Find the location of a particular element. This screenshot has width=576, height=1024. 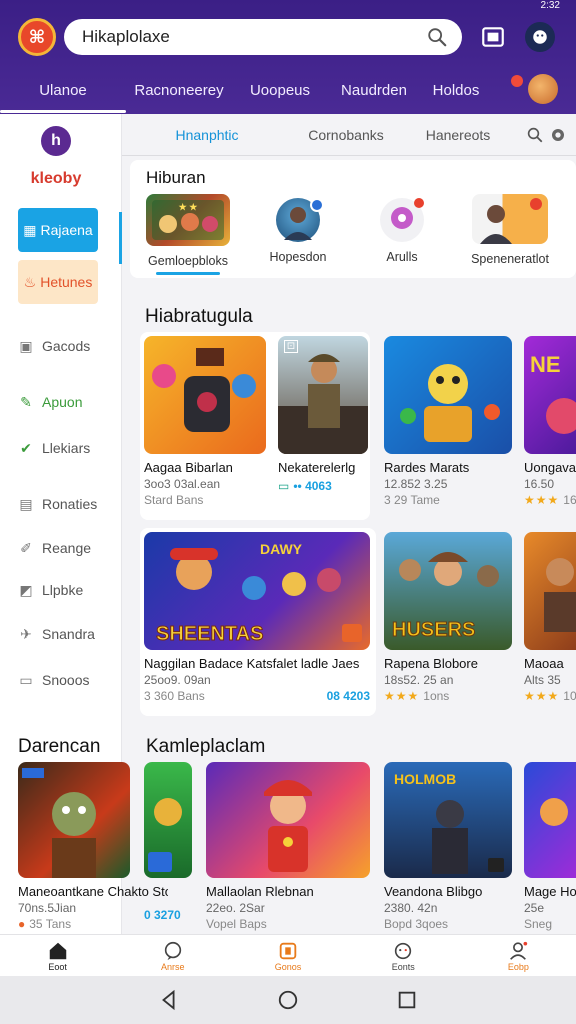

svg-text: NE is located at coordinates (545, 364).